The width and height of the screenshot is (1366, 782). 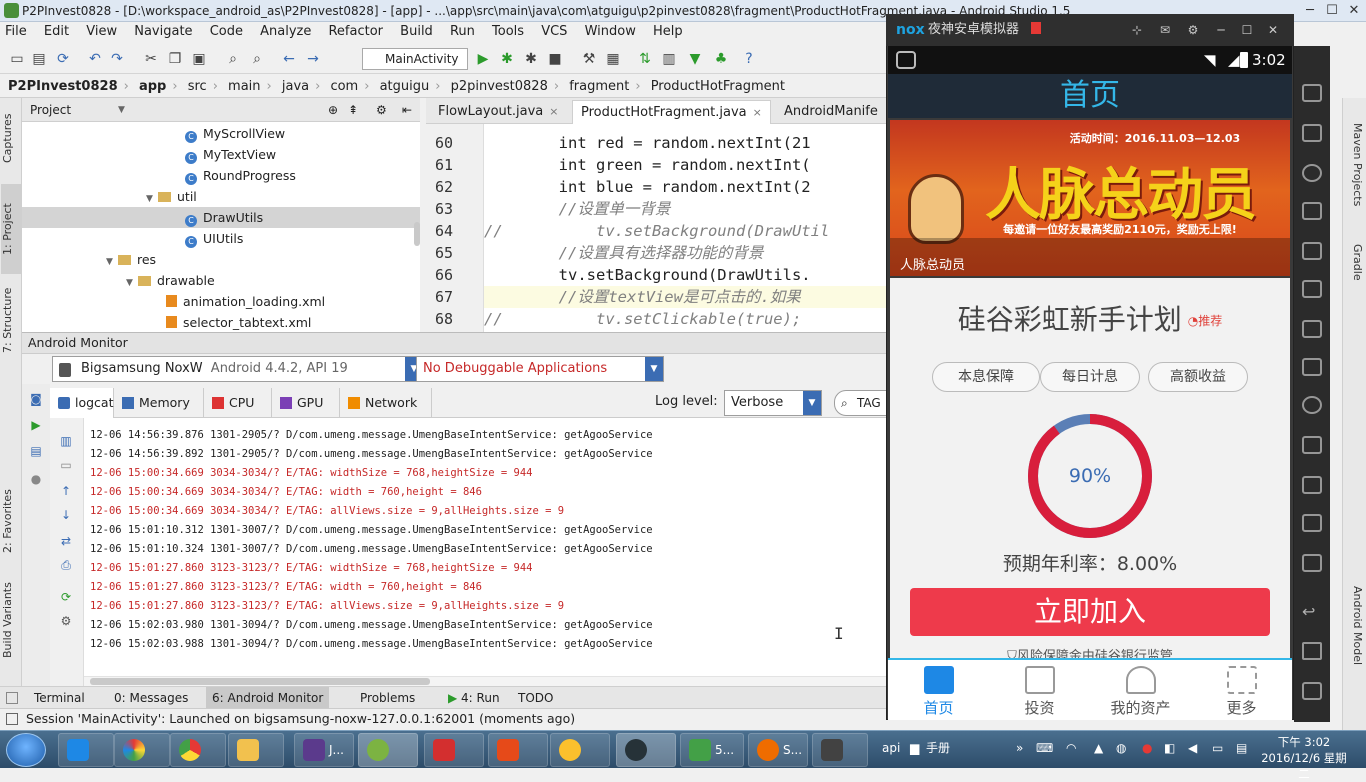 What do you see at coordinates (66, 541) in the screenshot?
I see `wrap-icon: ⇄` at bounding box center [66, 541].